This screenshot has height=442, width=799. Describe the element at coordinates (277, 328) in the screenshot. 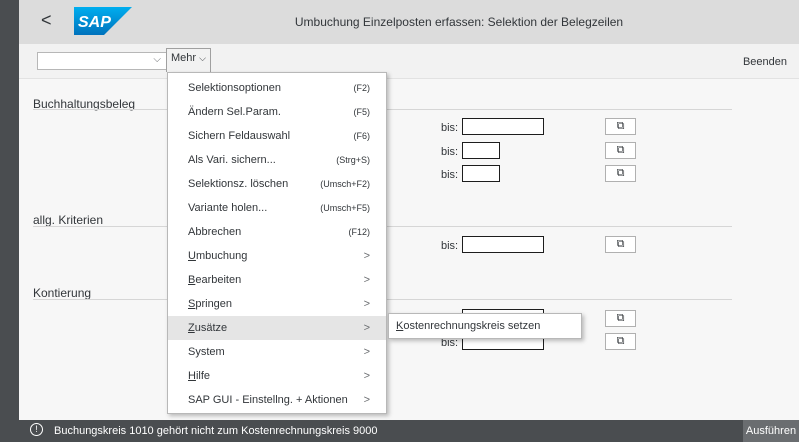

I see `menu-item-zusaetze: Zusätze >` at that location.